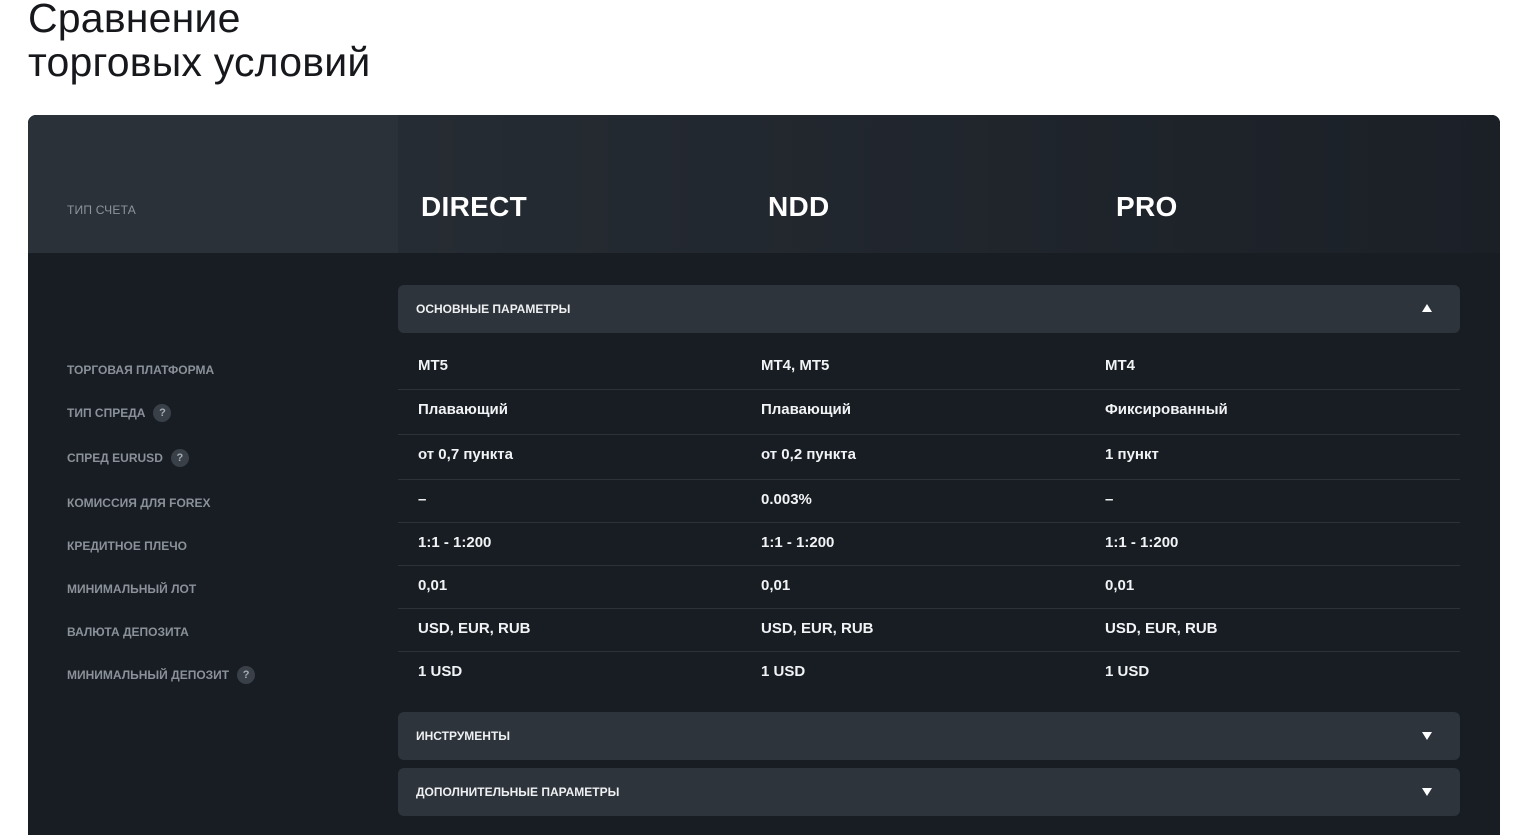 The height and width of the screenshot is (835, 1524). Describe the element at coordinates (1120, 365) in the screenshot. I see `cell-pro: MT4` at that location.